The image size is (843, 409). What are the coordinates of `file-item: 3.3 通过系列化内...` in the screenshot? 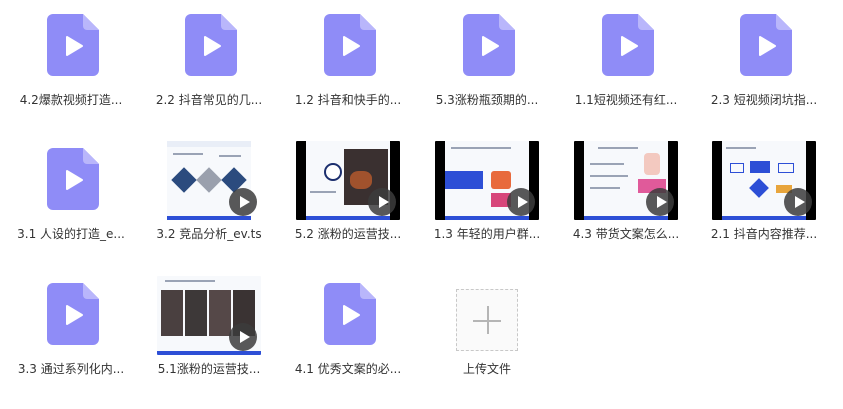 It's located at (71, 331).